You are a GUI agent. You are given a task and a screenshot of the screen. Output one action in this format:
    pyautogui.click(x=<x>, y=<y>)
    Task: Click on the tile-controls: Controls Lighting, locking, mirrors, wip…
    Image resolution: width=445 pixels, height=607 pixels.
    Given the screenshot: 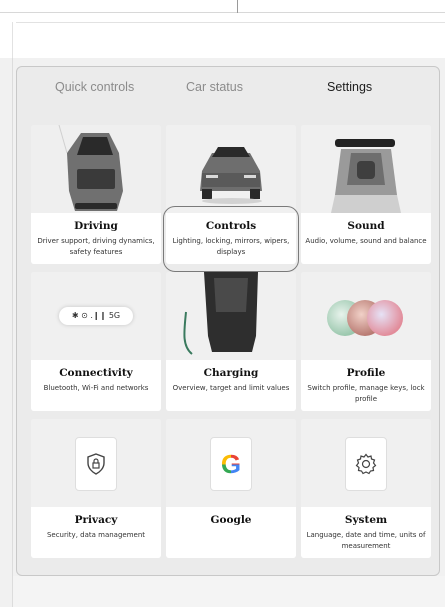 What is the action you would take?
    pyautogui.click(x=231, y=194)
    